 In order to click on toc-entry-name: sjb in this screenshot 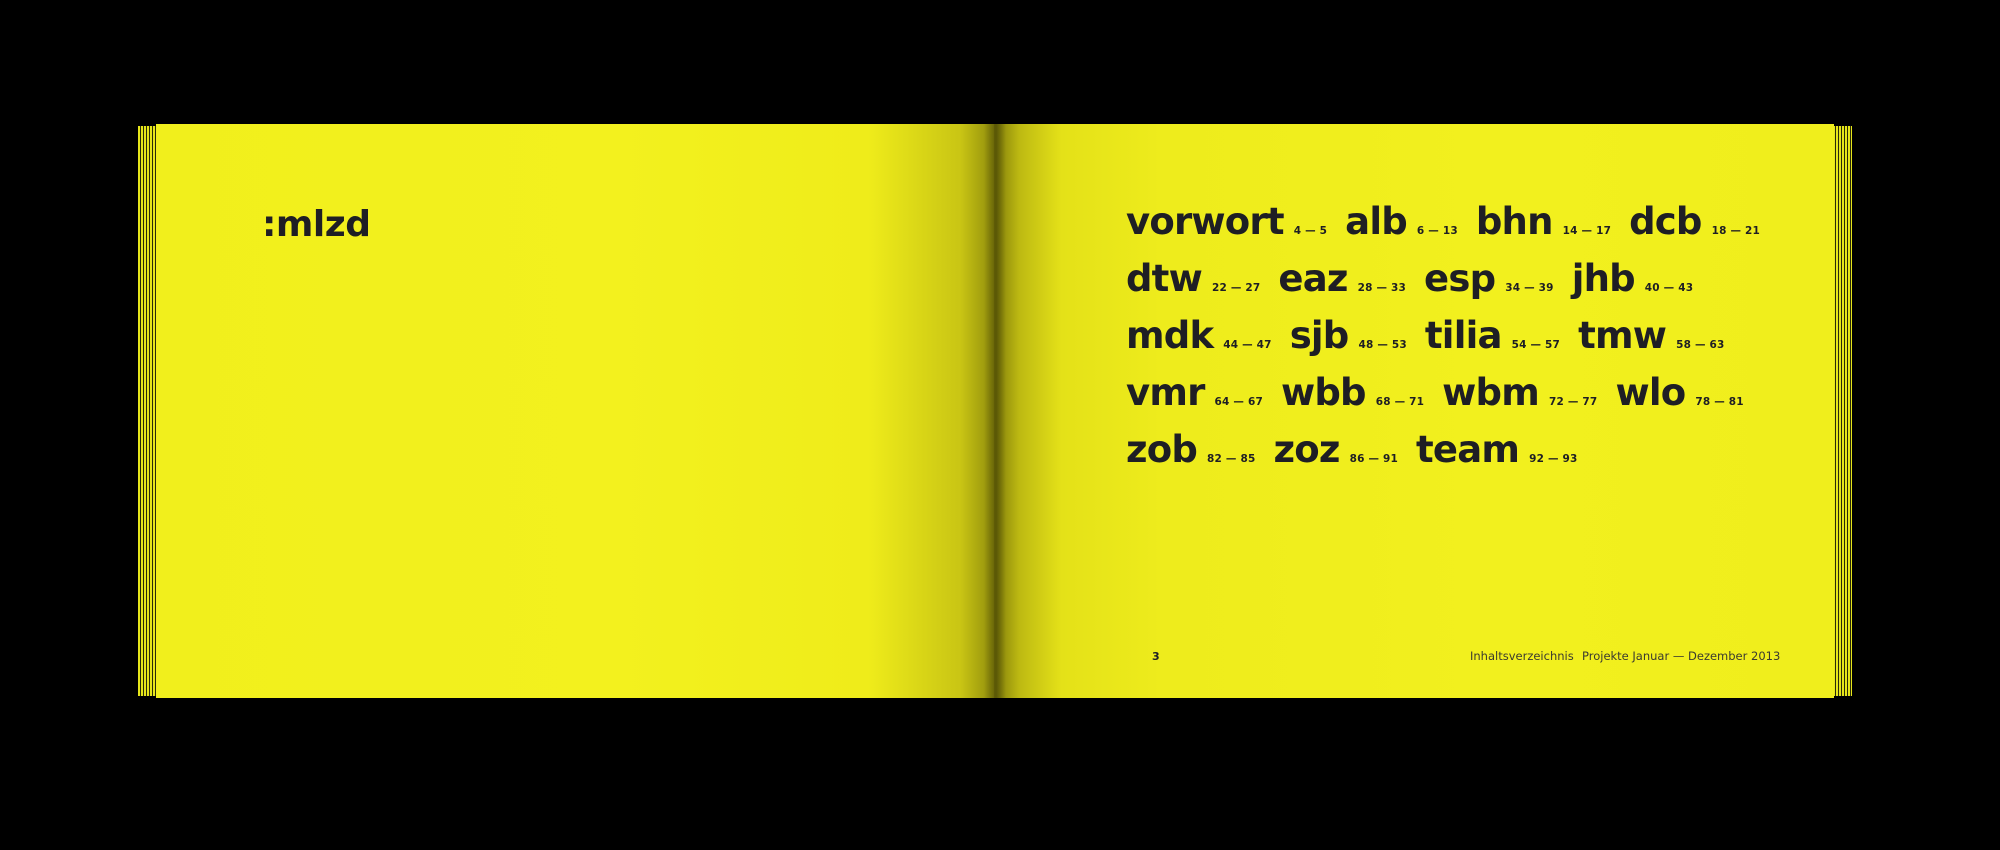, I will do `click(1319, 335)`.